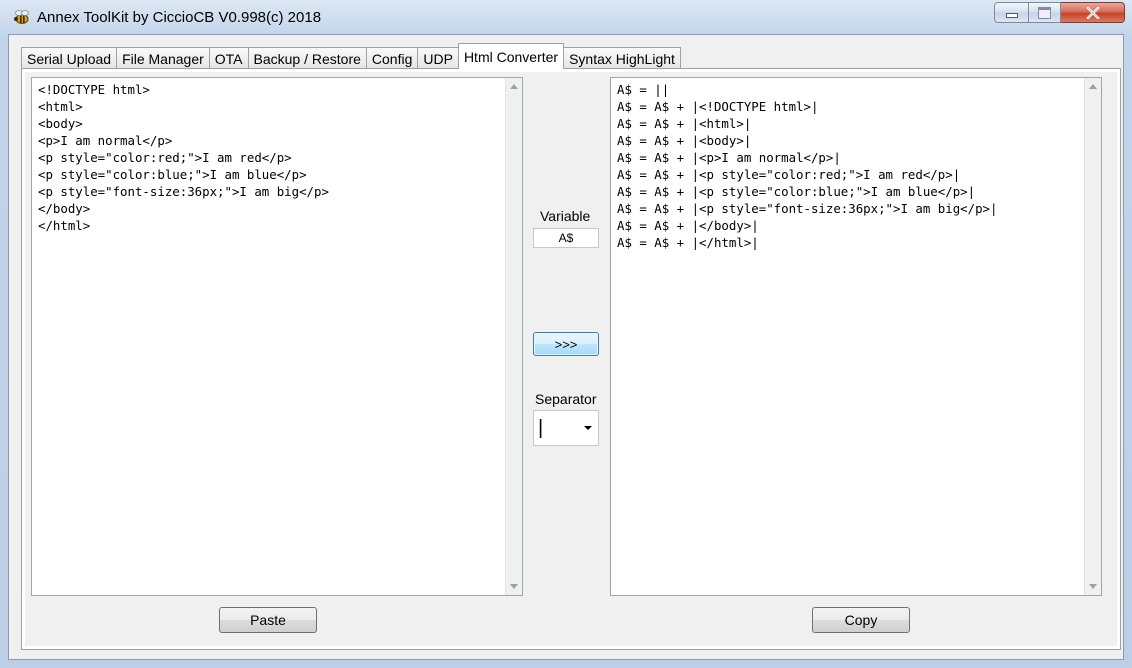  I want to click on maximize-button, so click(1045, 12).